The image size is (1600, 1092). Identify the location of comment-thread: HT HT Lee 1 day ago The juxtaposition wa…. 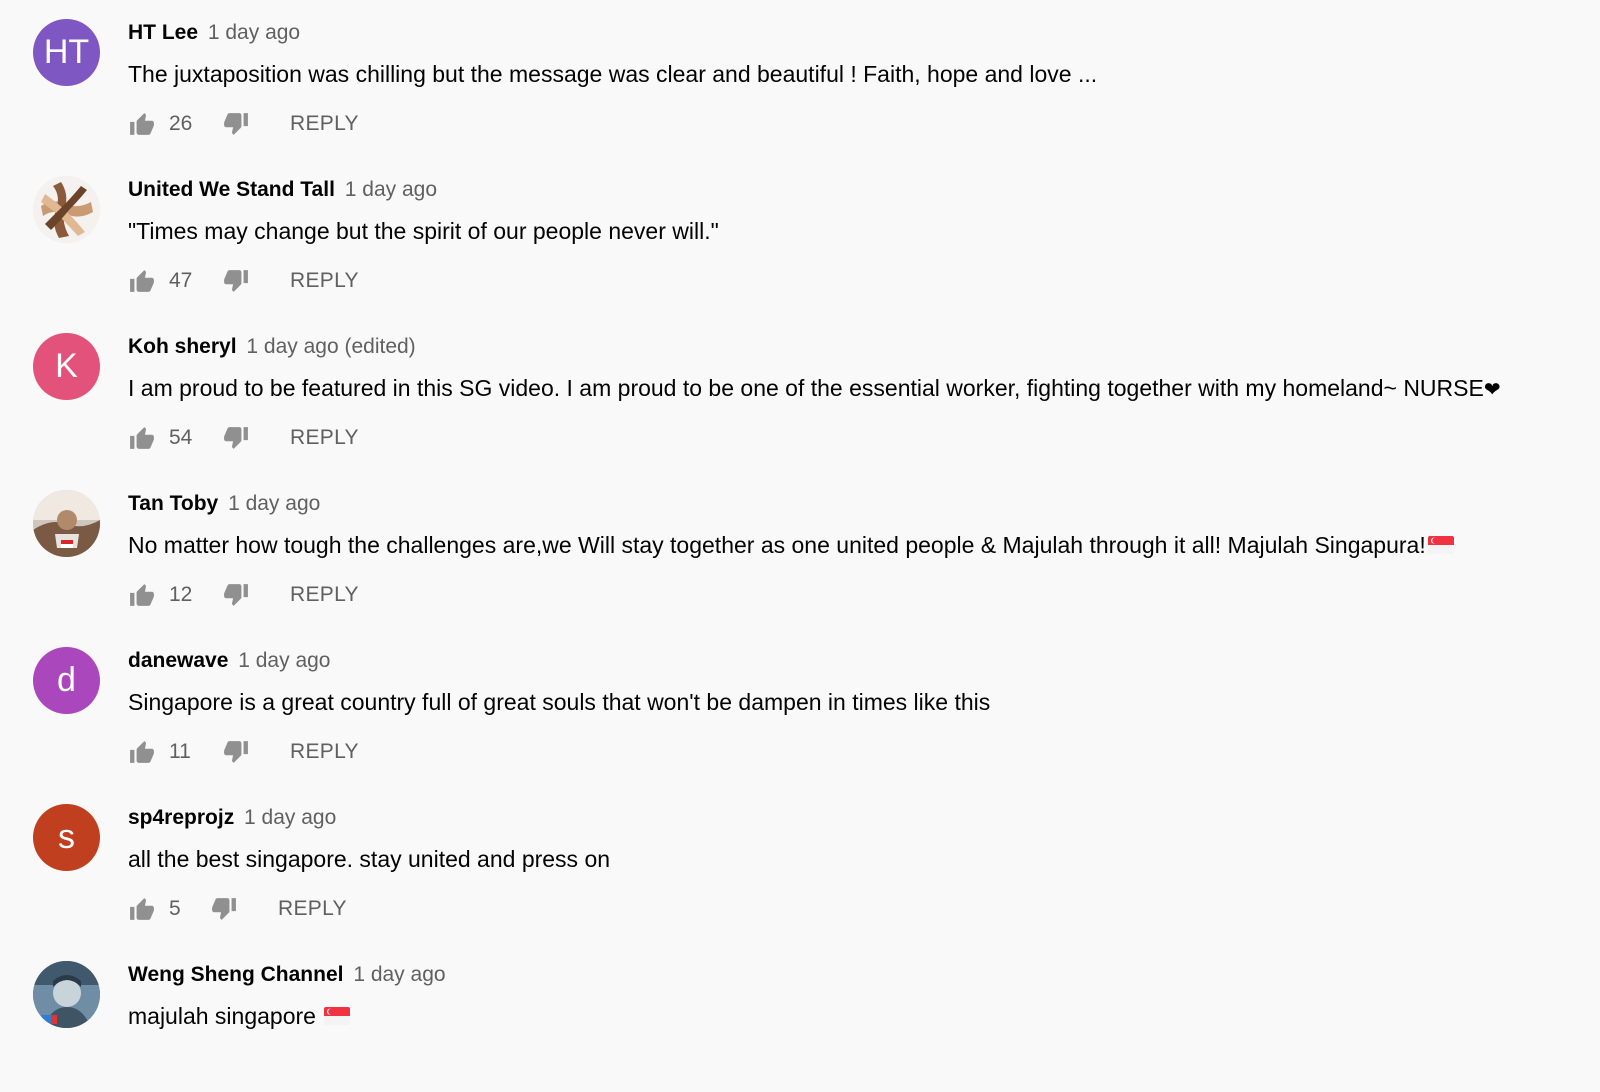
(800, 75).